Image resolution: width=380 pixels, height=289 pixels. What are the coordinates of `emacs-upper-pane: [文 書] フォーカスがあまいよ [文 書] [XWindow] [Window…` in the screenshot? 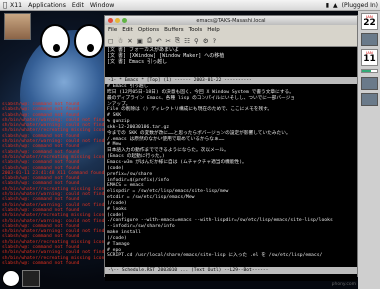 It's located at (231, 62).